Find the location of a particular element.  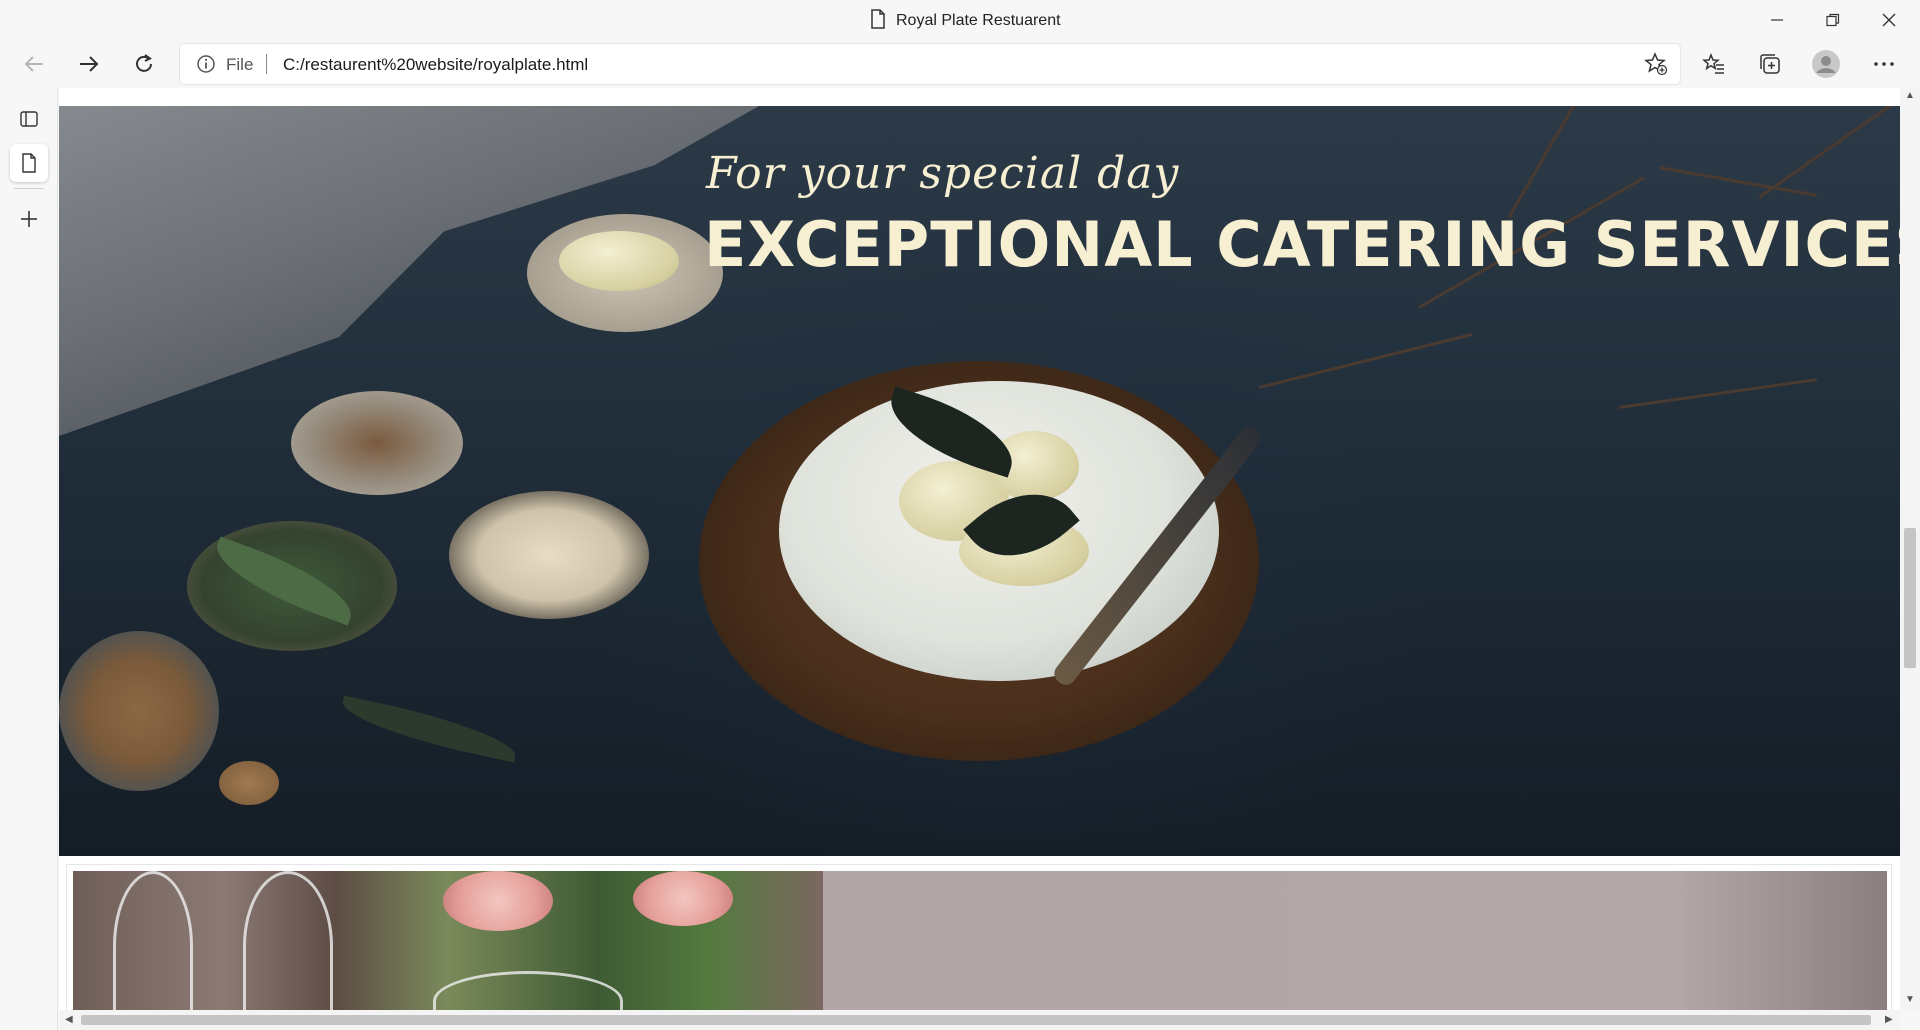

almond-bowl is located at coordinates (549, 555).